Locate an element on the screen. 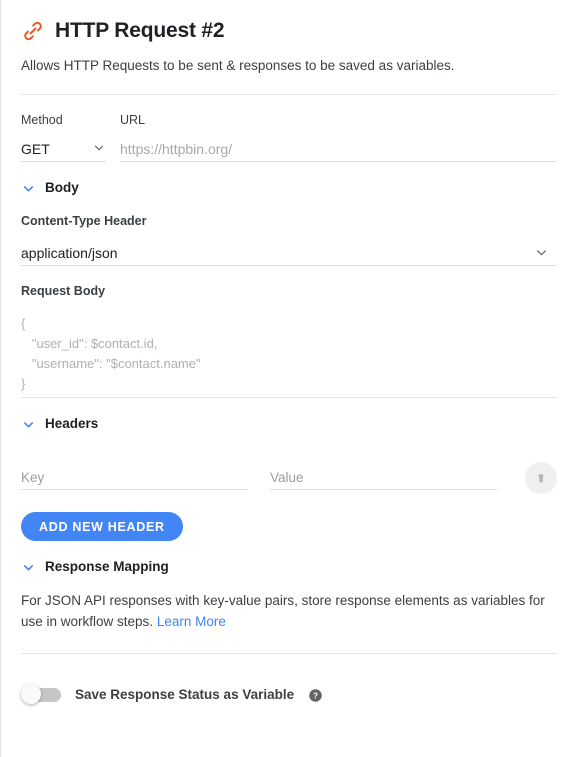 This screenshot has height=757, width=562. save-response-status-toggle is located at coordinates (41, 694).